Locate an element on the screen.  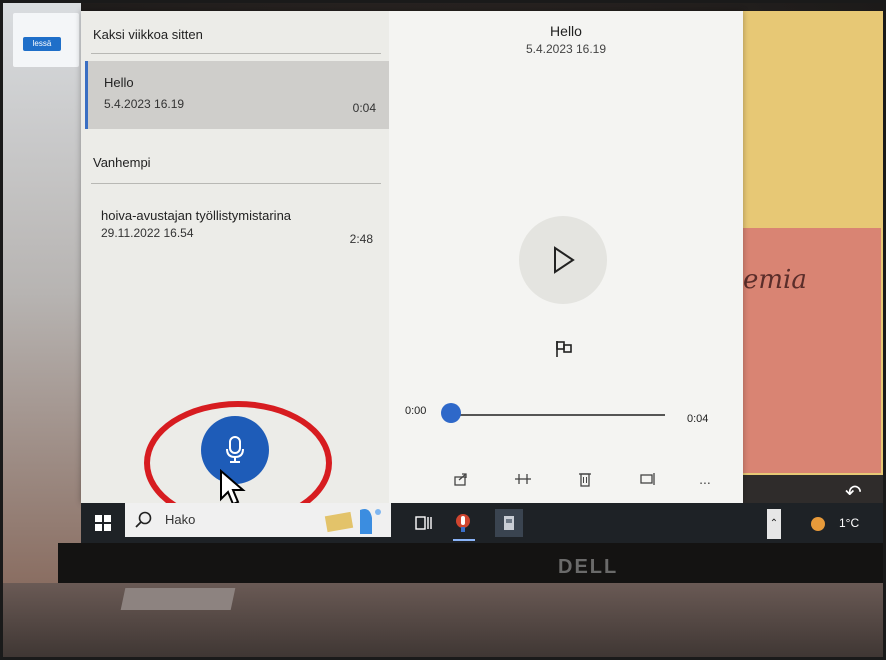
show-hidden-icons-chevron-icon: ⌃ is located at coordinates (774, 524).